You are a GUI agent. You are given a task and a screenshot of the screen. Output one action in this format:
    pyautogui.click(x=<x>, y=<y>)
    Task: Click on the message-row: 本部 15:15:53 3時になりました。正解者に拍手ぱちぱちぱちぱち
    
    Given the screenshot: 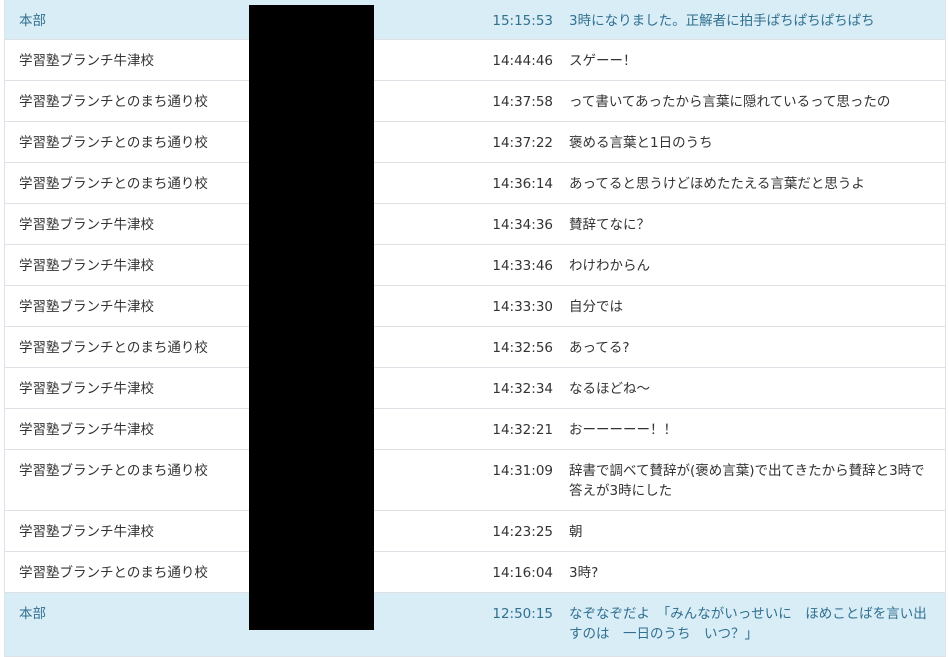 What is the action you would take?
    pyautogui.click(x=475, y=20)
    